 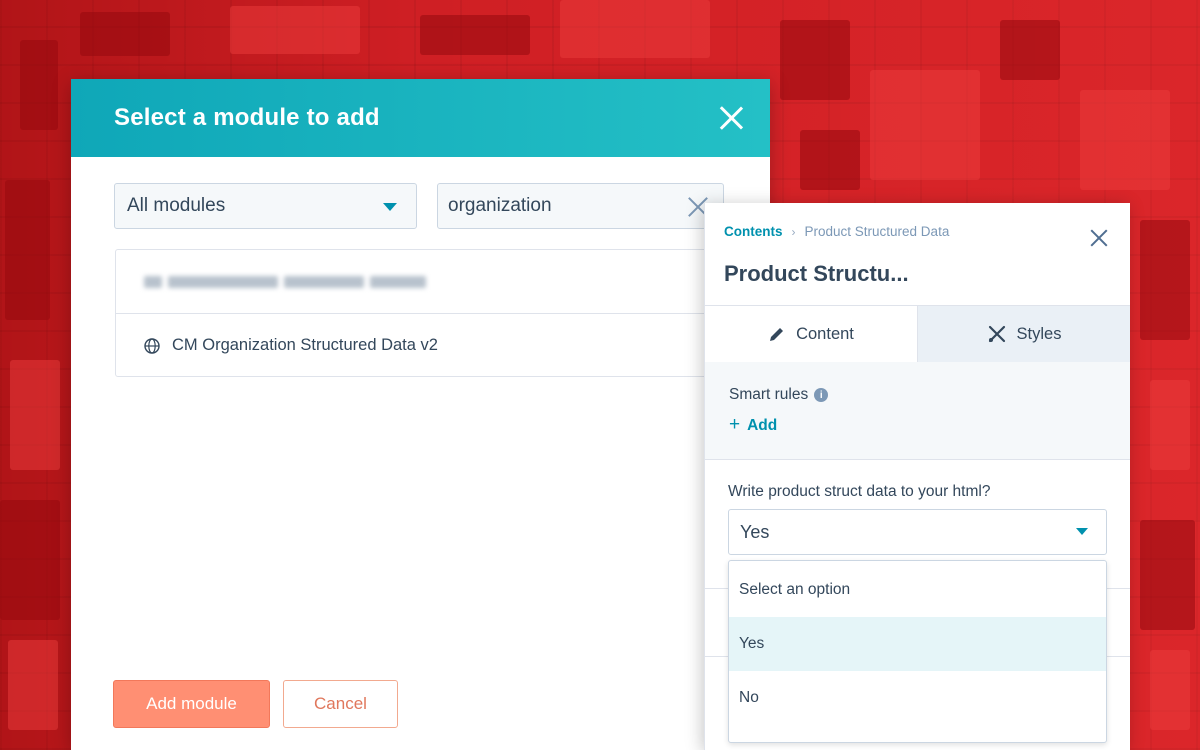 What do you see at coordinates (996, 334) in the screenshot?
I see `styles-icon` at bounding box center [996, 334].